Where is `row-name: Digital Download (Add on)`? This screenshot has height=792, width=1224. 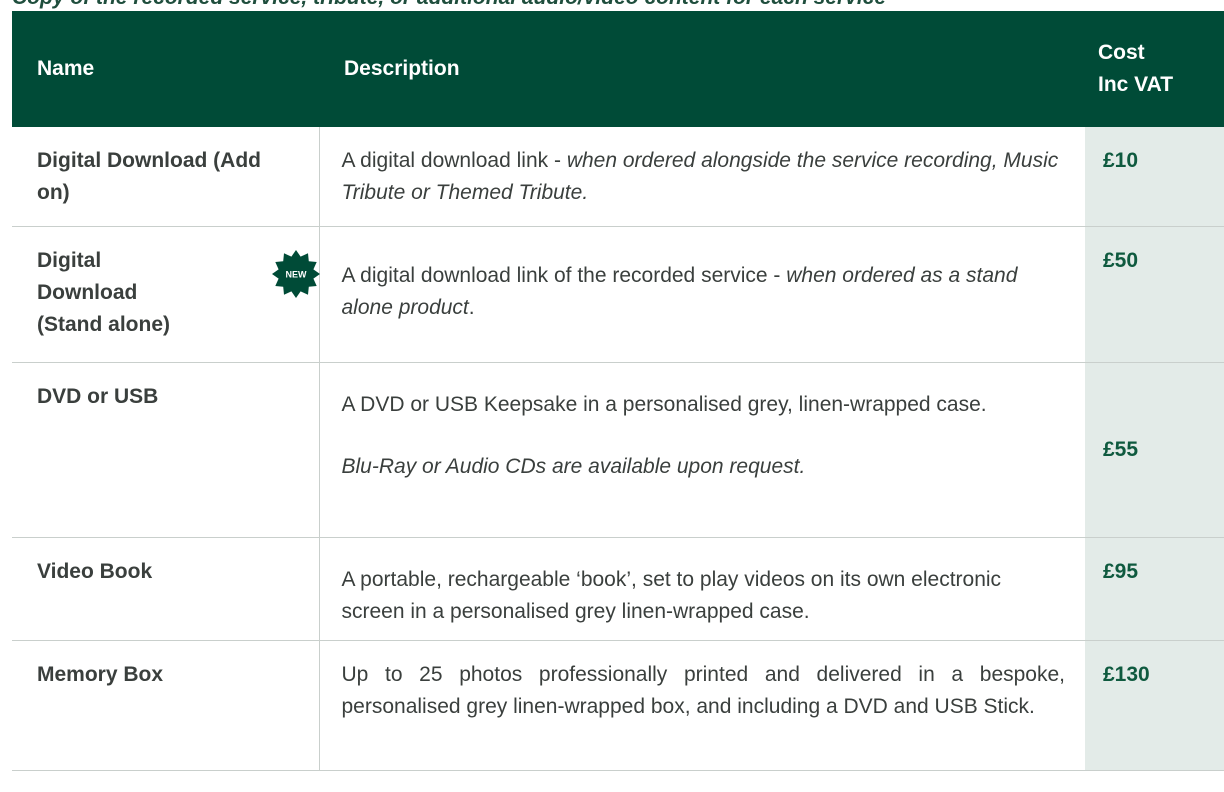
row-name: Digital Download (Add on) is located at coordinates (166, 177).